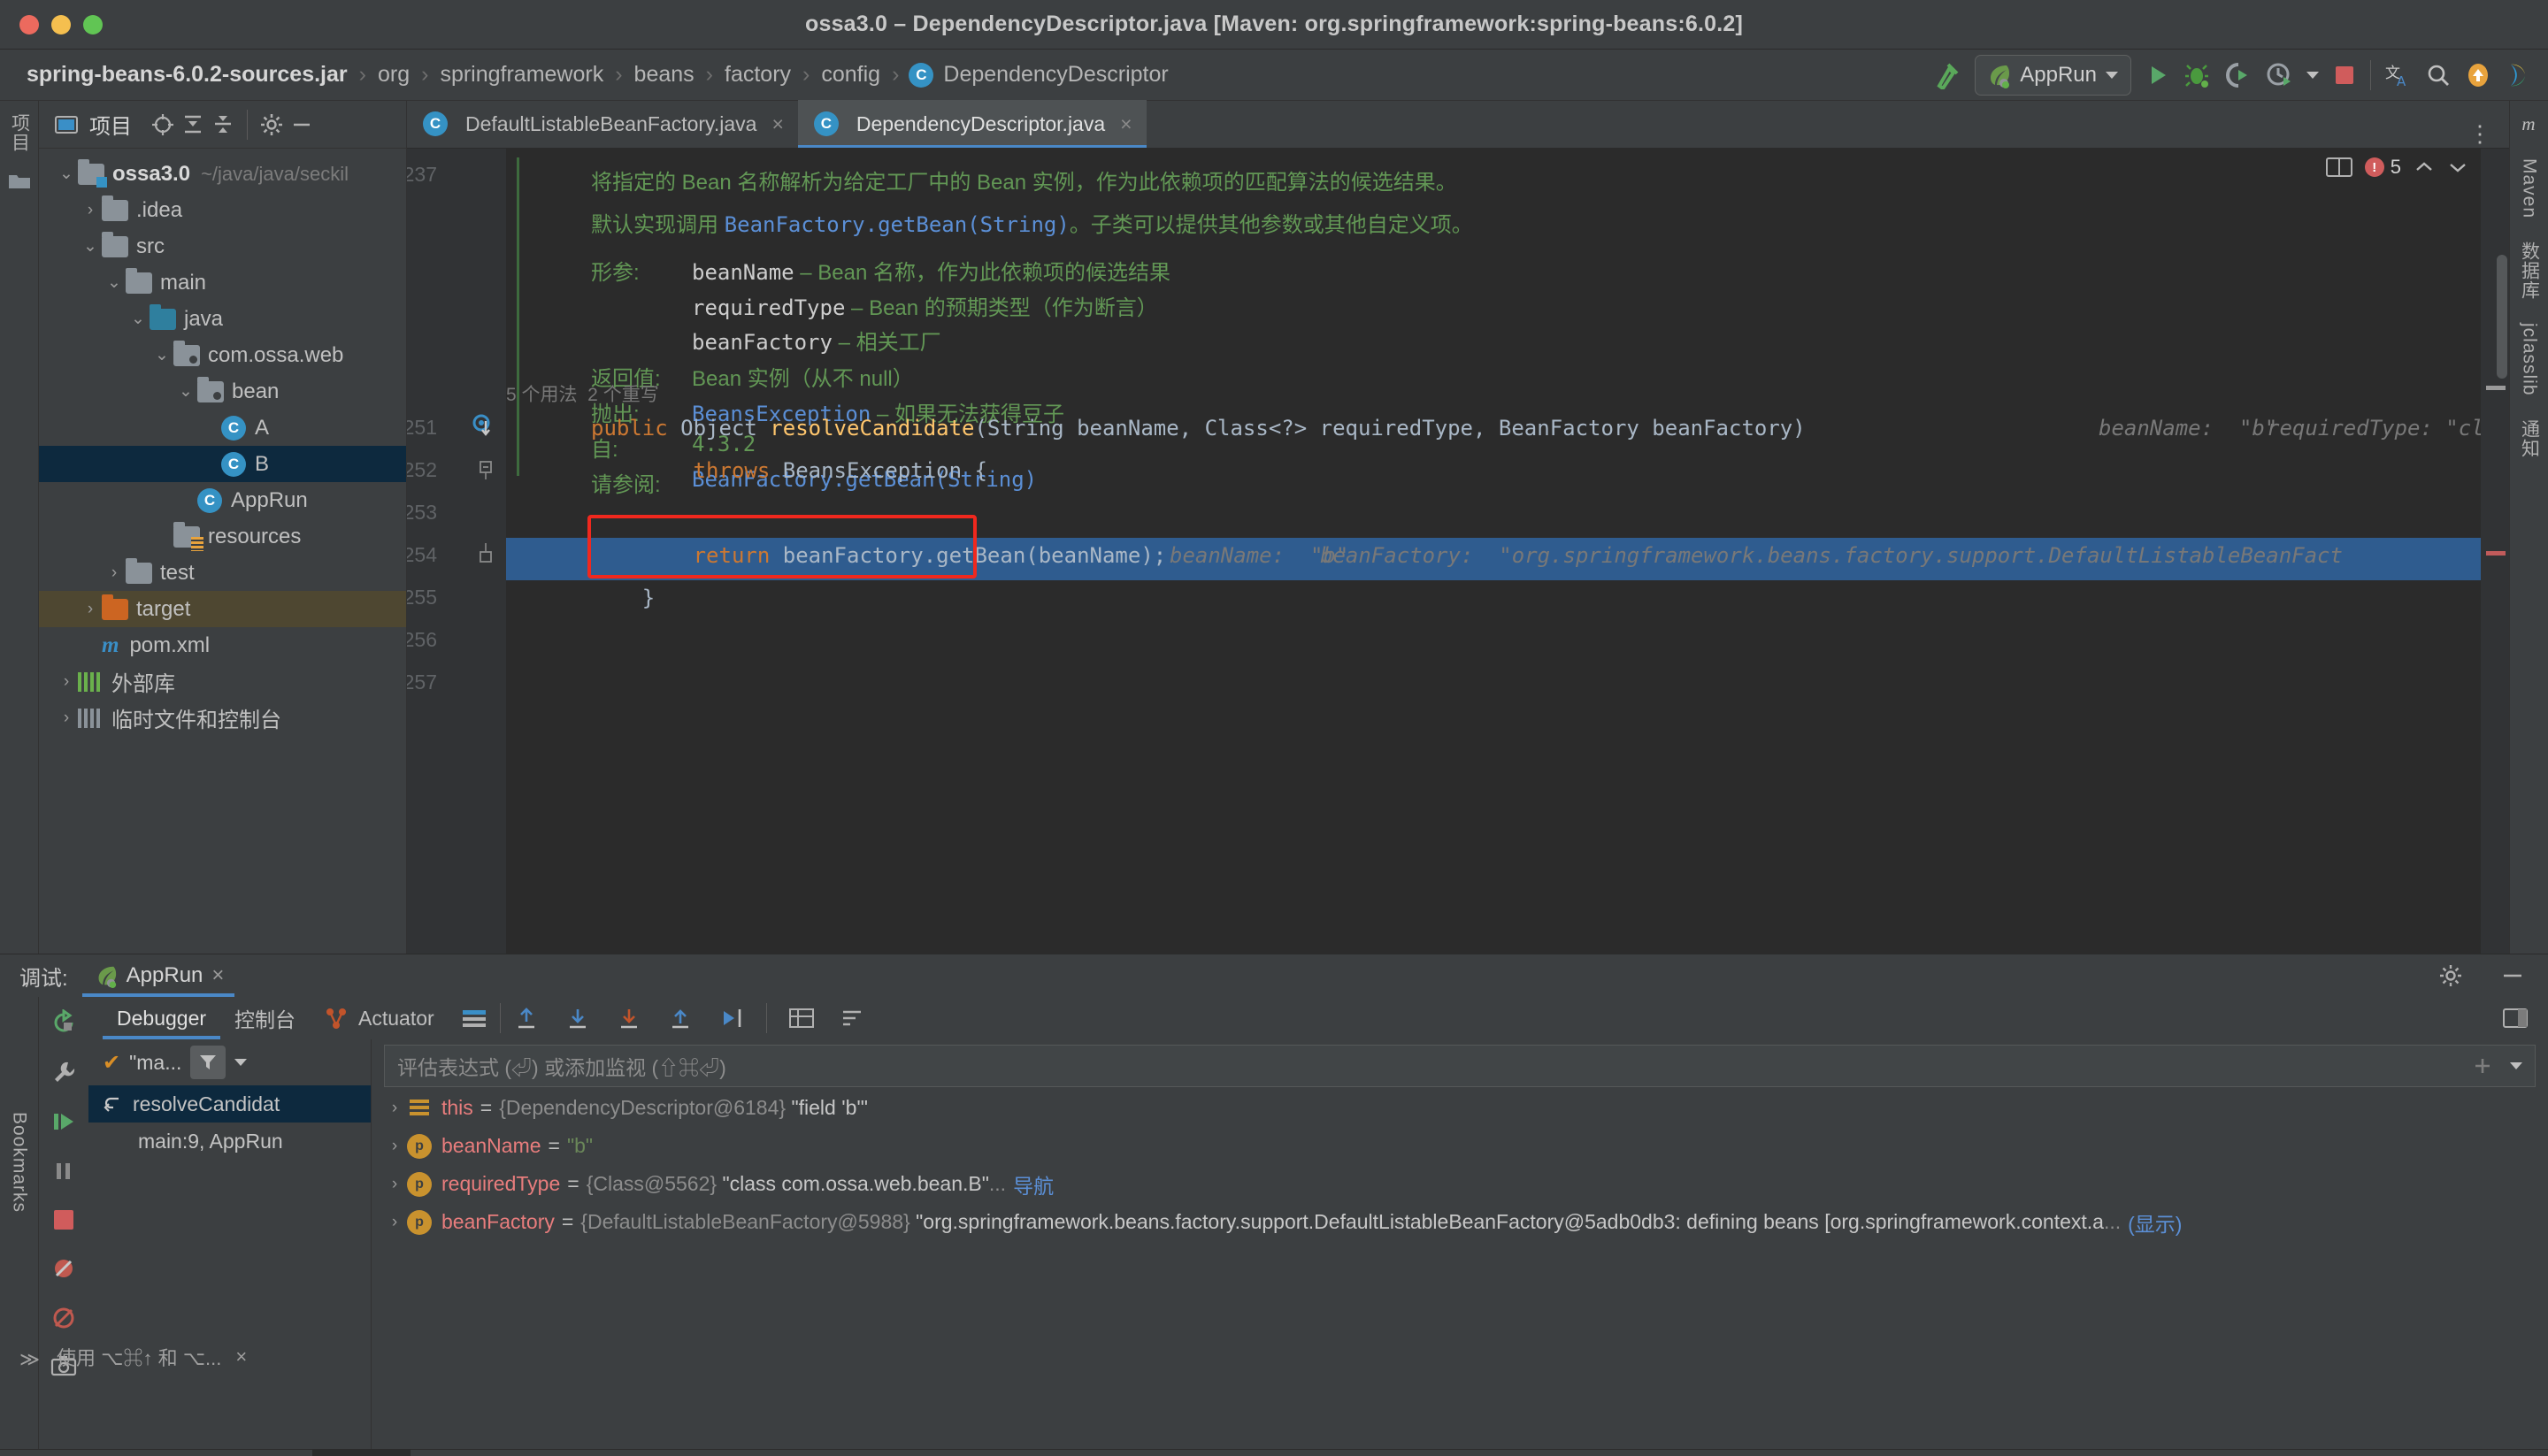 The height and width of the screenshot is (1456, 2548). What do you see at coordinates (2515, 1018) in the screenshot?
I see `debug-layout-settings-icon` at bounding box center [2515, 1018].